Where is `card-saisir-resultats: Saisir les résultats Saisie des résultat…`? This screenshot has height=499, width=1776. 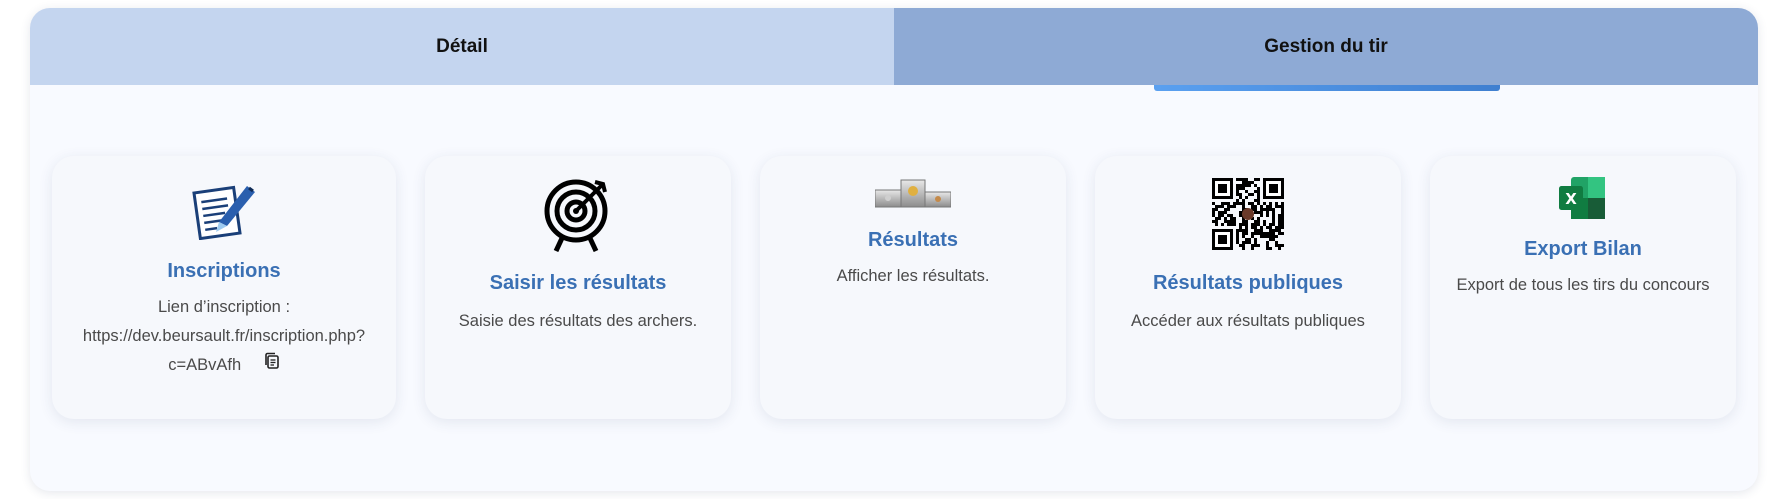
card-saisir-resultats: Saisir les résultats Saisie des résultat… is located at coordinates (578, 287).